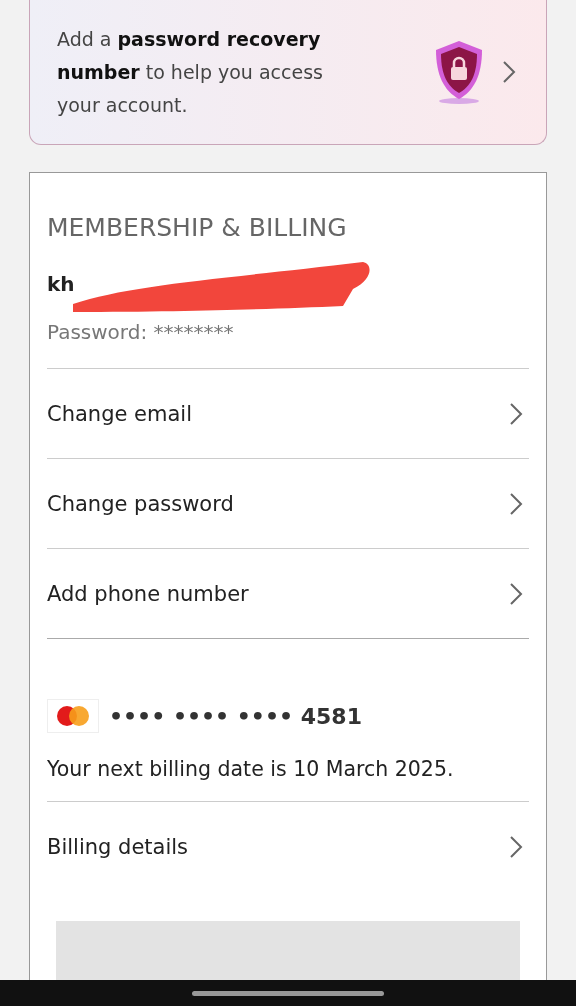 This screenshot has width=576, height=1006. What do you see at coordinates (288, 503) in the screenshot?
I see `settings-link: Change password` at bounding box center [288, 503].